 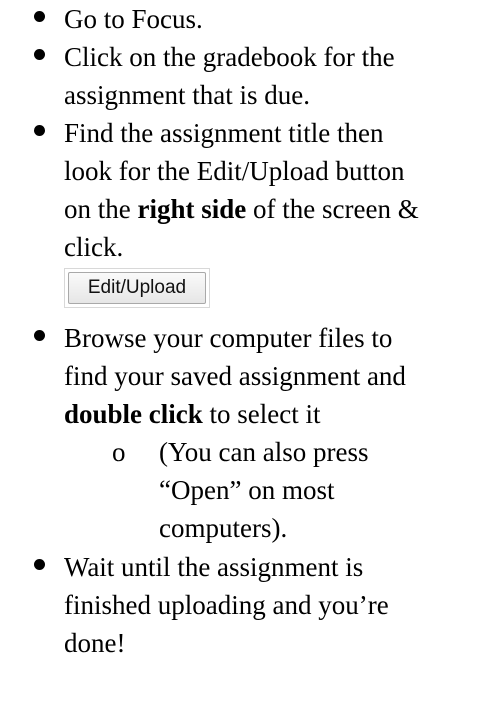 What do you see at coordinates (264, 452) in the screenshot?
I see `sub-item-text: (You can also press` at bounding box center [264, 452].